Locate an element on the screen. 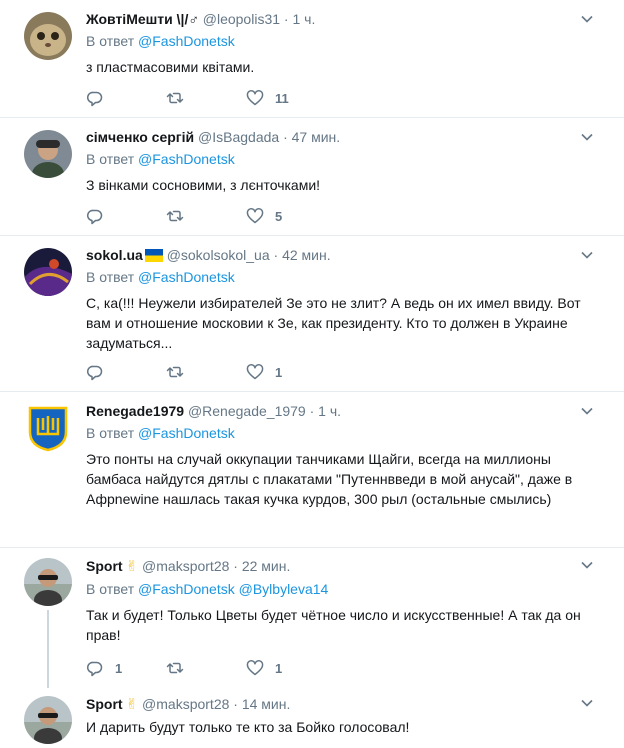 Image resolution: width=624 pixels, height=748 pixels. tweet-header: Renegade1979 @Renegade_1979 · 1 ч. is located at coordinates (335, 411).